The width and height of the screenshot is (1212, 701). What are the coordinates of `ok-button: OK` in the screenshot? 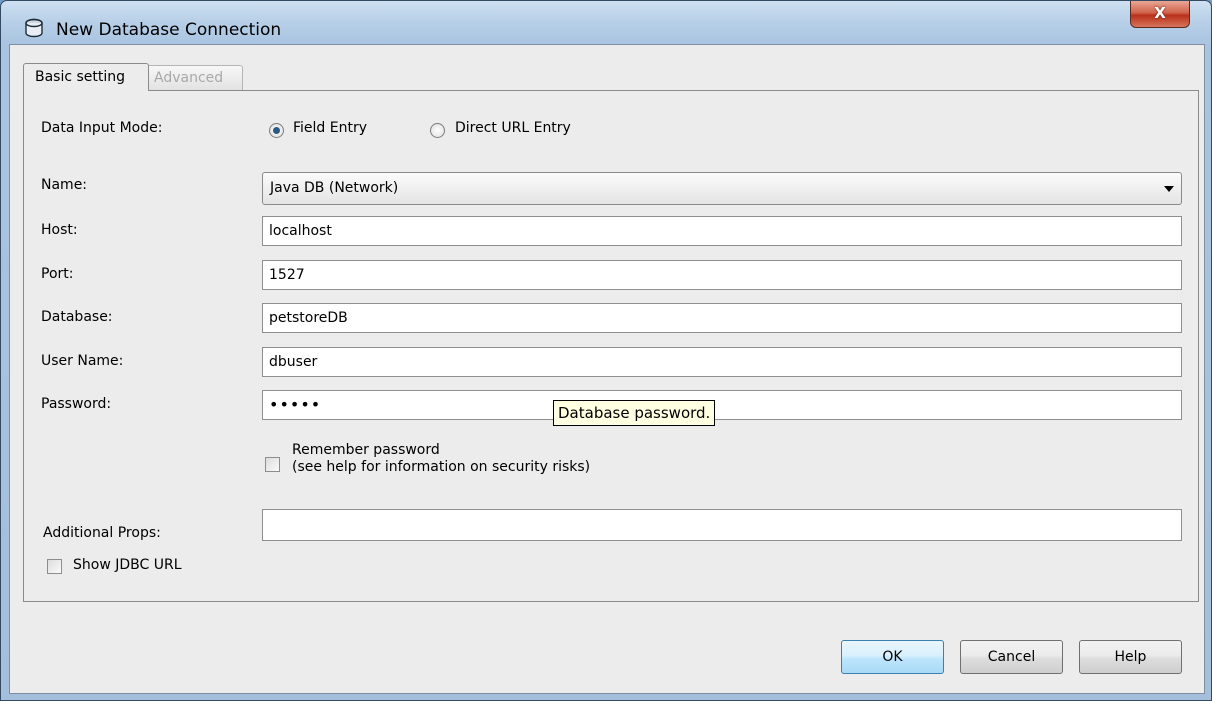 It's located at (892, 657).